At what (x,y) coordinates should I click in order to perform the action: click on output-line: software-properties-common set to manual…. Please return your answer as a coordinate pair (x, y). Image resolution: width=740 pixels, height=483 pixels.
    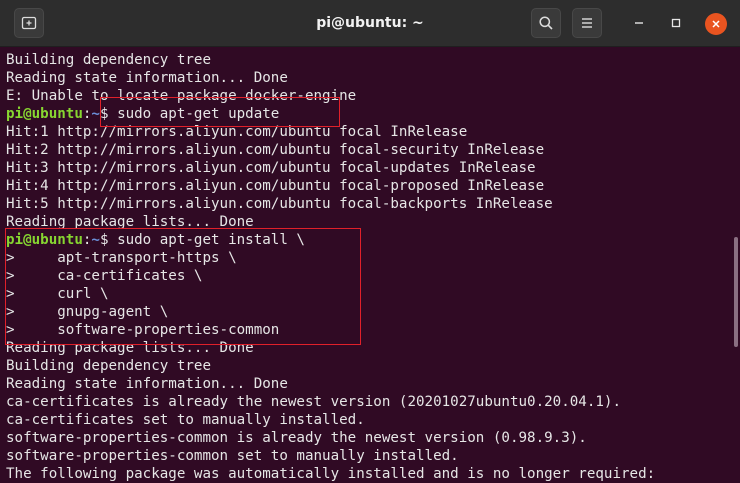
    Looking at the image, I should click on (232, 456).